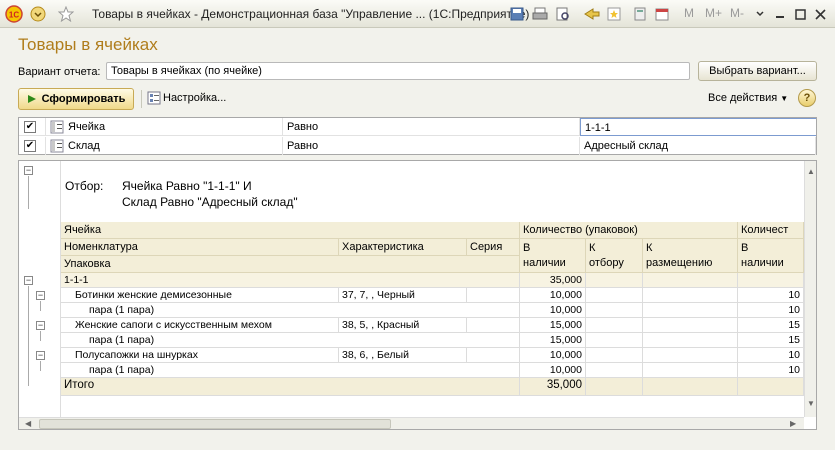  I want to click on close-icon, so click(820, 14).